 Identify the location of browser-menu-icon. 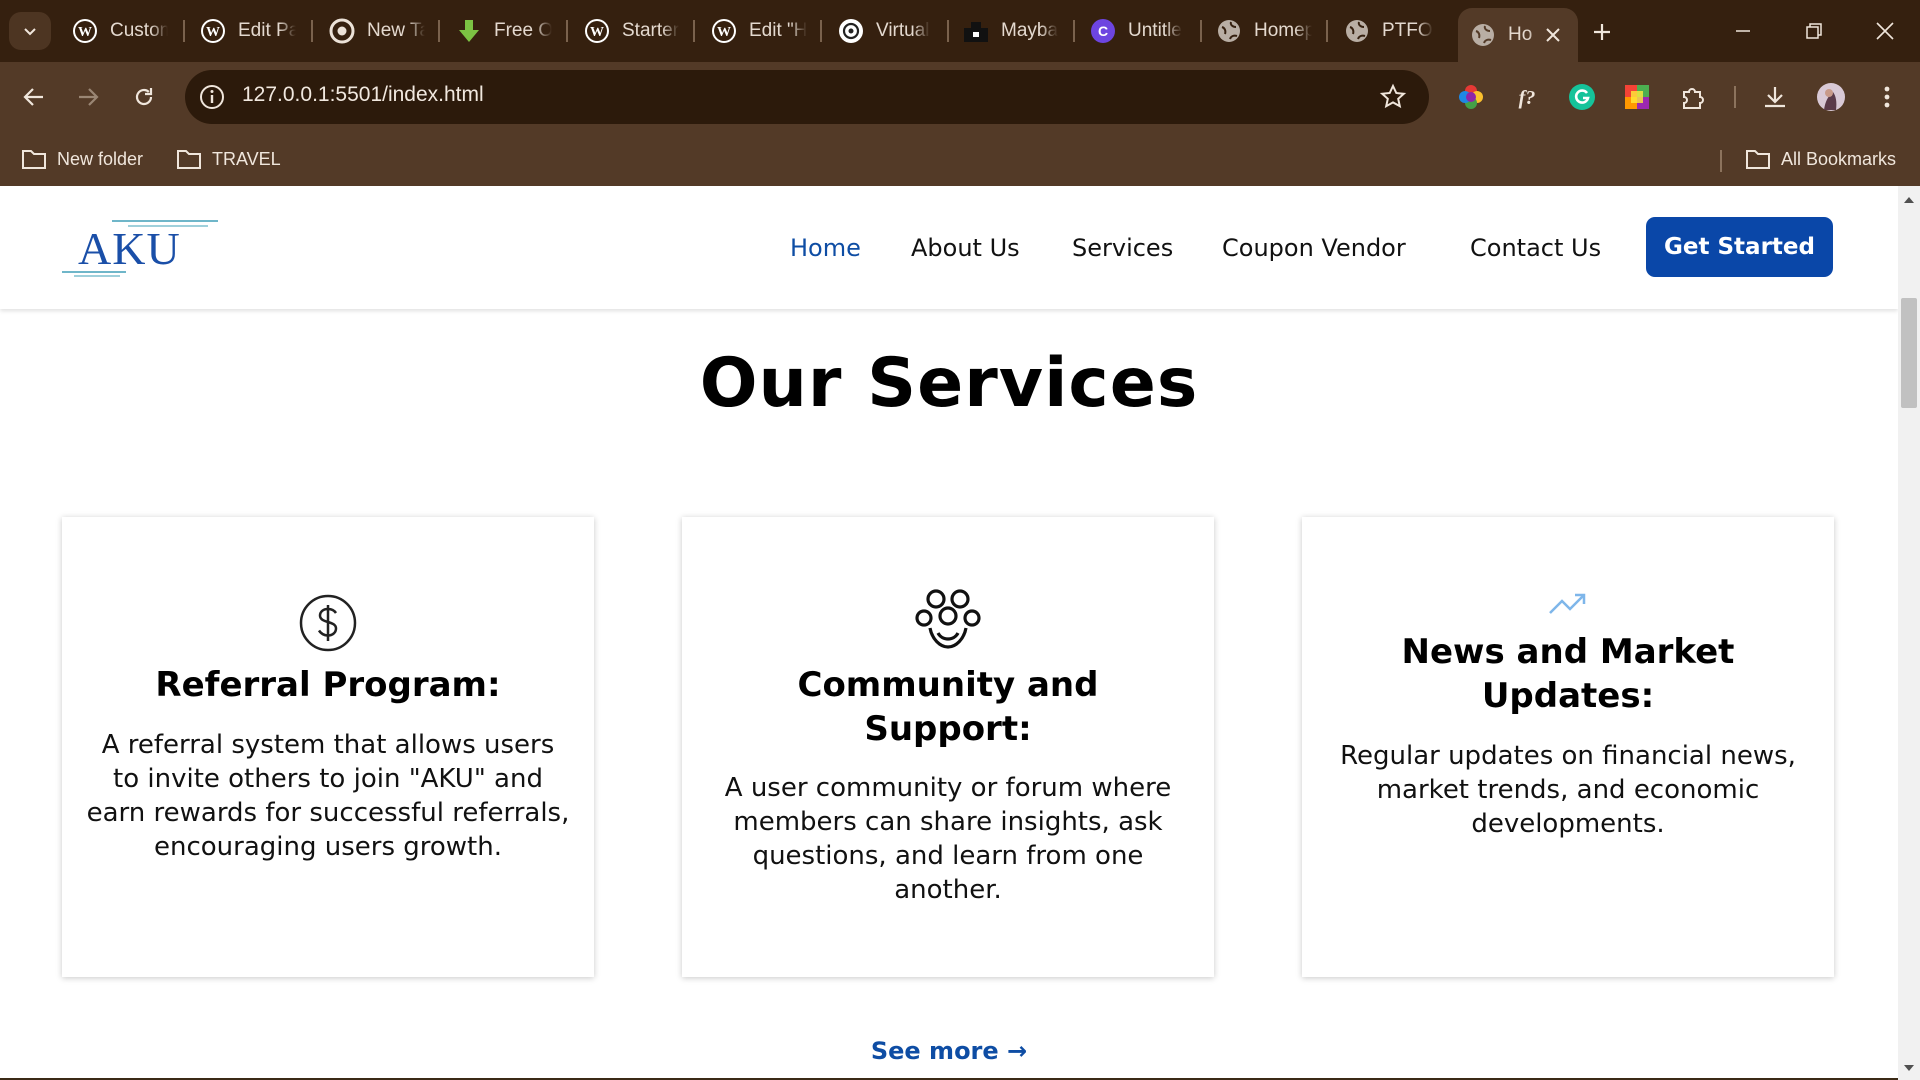
(1887, 97).